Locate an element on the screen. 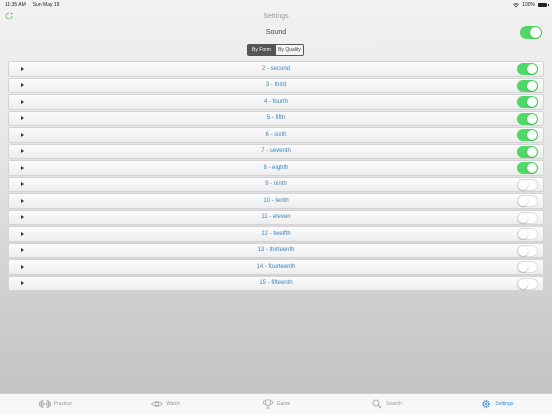 The image size is (552, 414). sort-segmented-control: By Form By Quality is located at coordinates (275, 50).